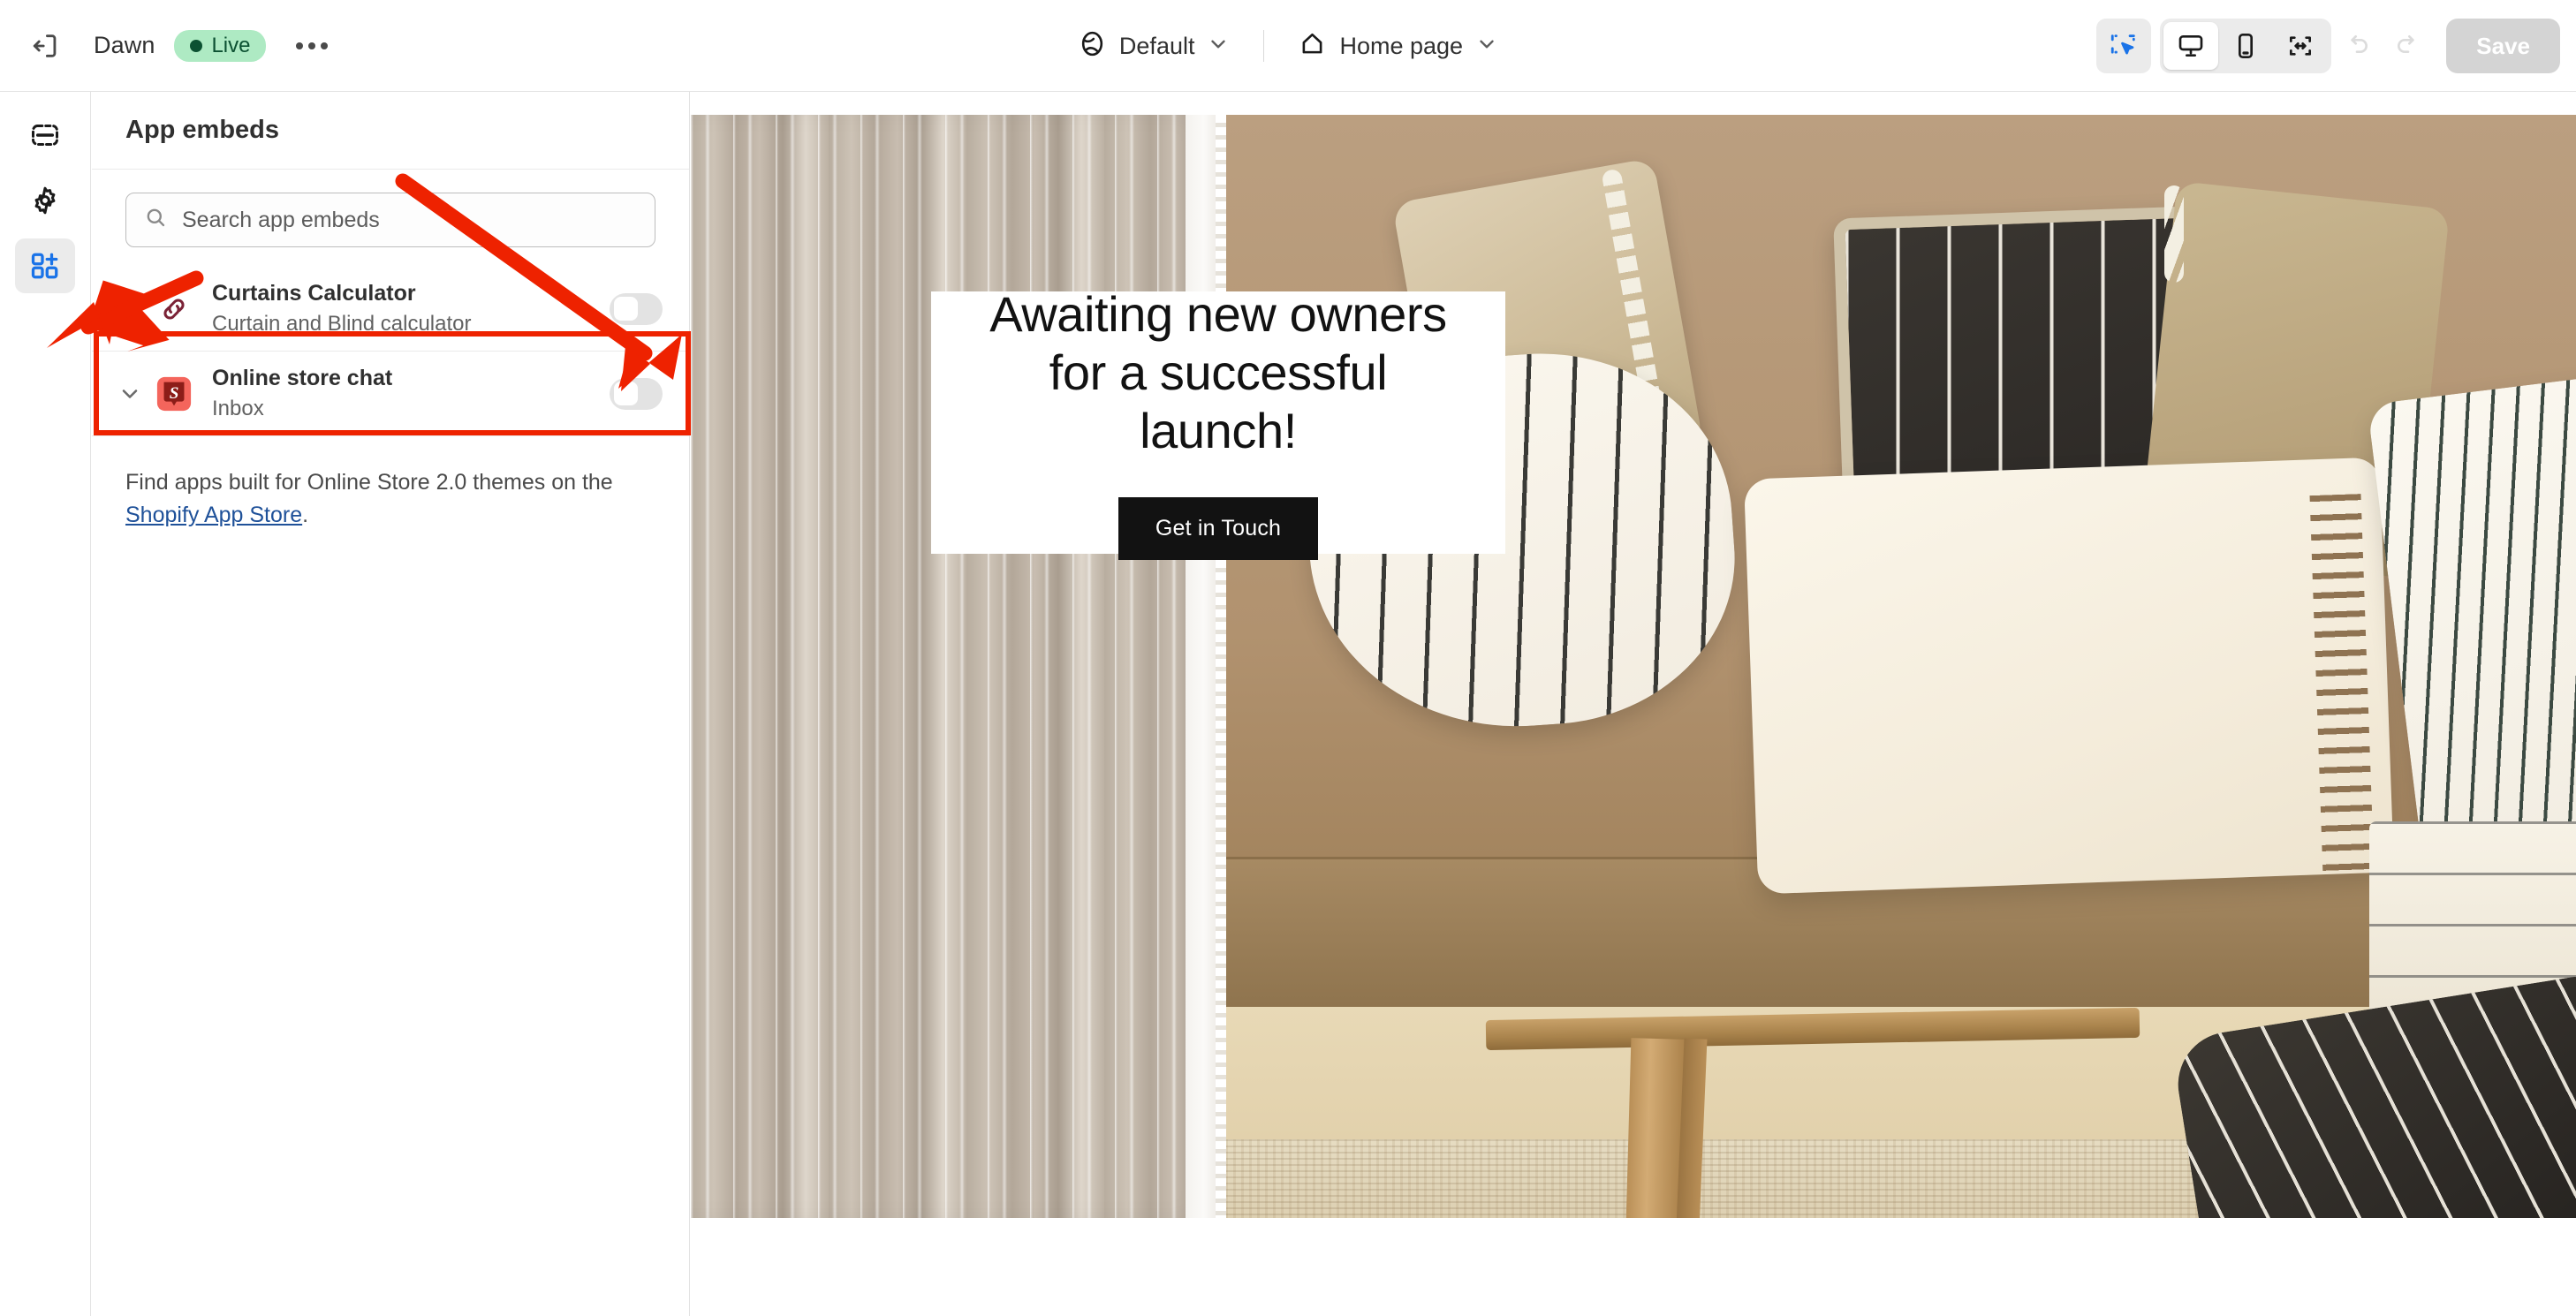 The height and width of the screenshot is (1316, 2576). I want to click on status-badge-label: Live, so click(231, 45).